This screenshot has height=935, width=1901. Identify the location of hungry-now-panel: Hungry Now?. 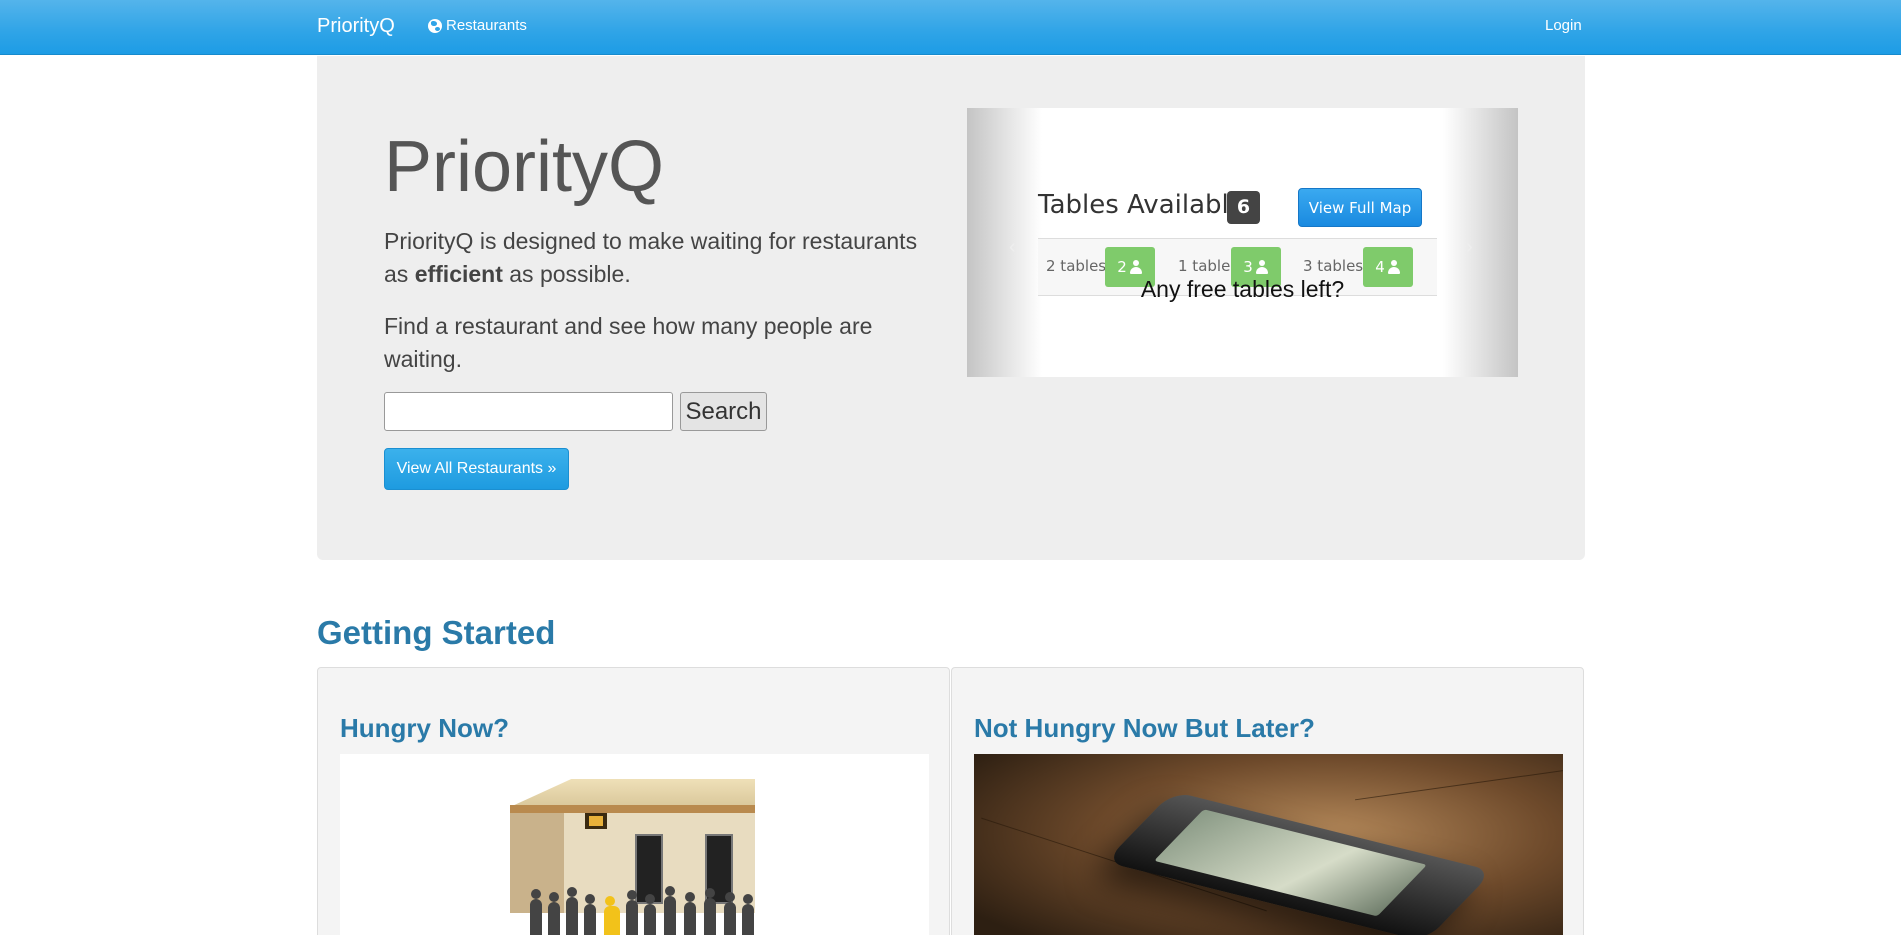
(633, 801).